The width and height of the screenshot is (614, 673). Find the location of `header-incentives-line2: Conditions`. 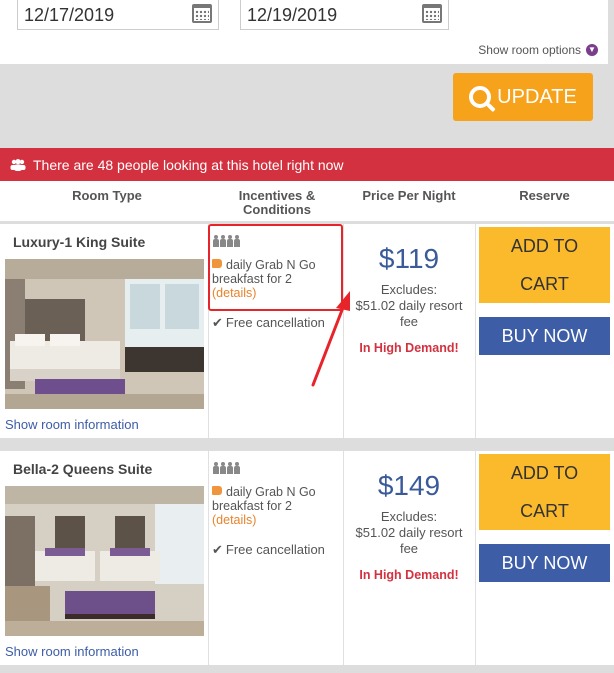

header-incentives-line2: Conditions is located at coordinates (277, 209).